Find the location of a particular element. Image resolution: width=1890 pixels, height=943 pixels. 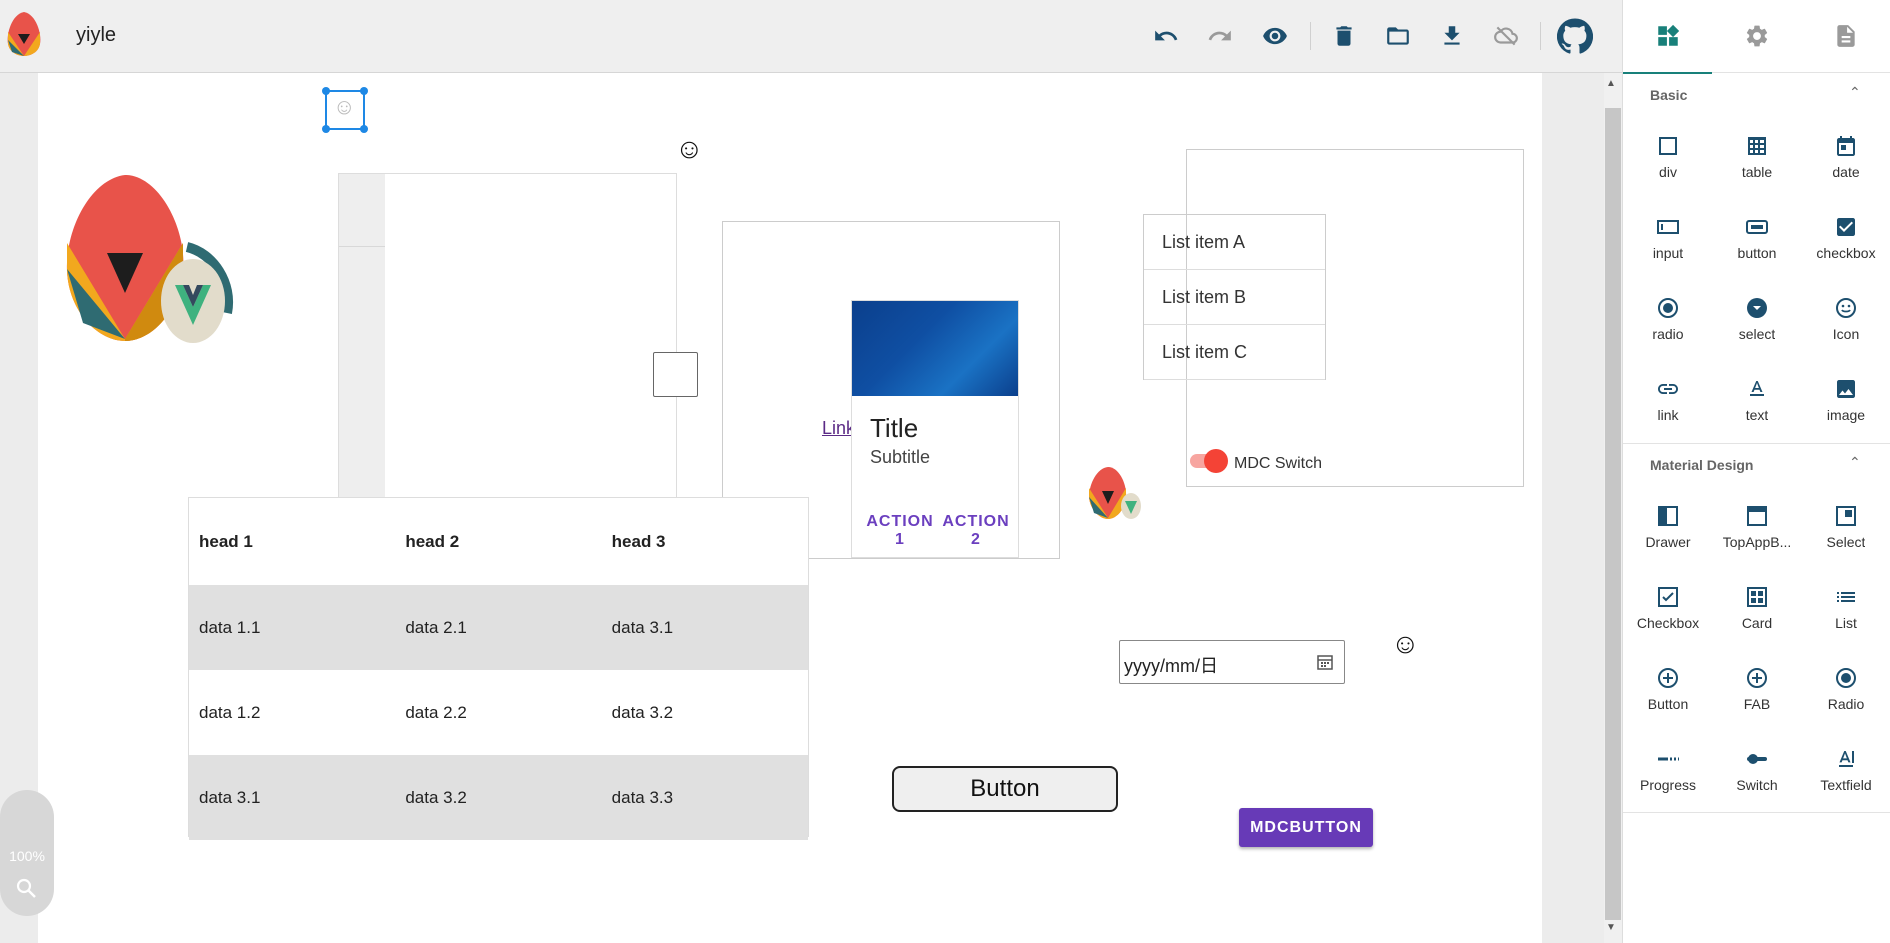

component-button: button is located at coordinates (1757, 249).